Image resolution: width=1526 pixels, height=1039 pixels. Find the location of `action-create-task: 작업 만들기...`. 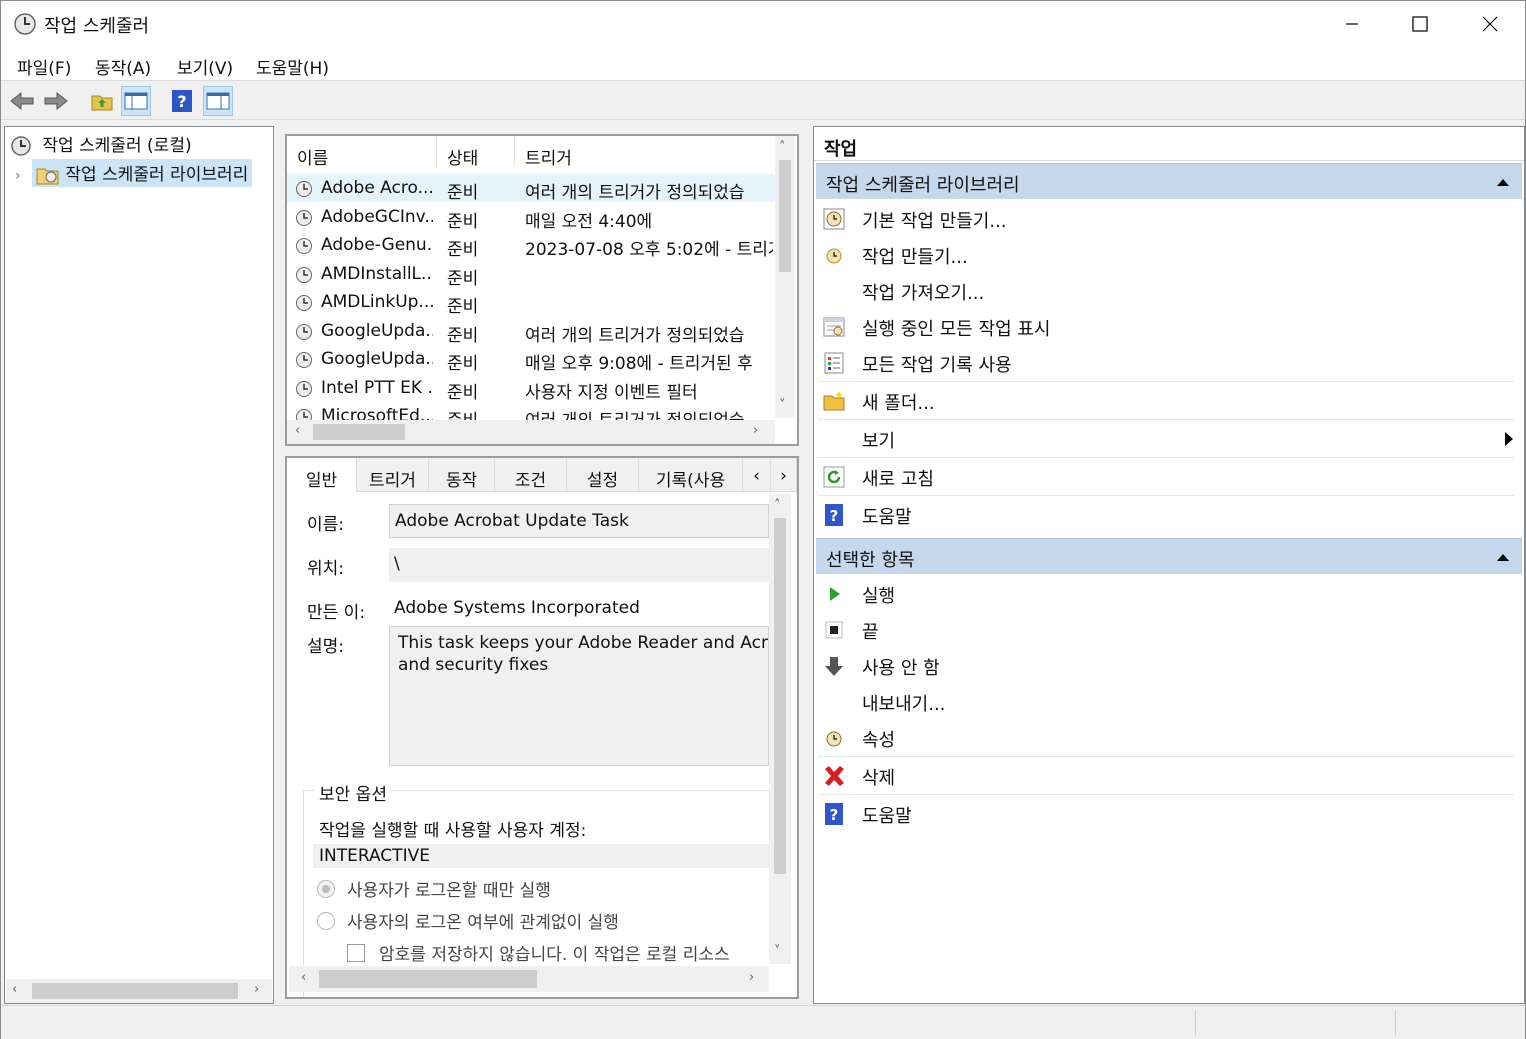

action-create-task: 작업 만들기... is located at coordinates (1168, 255).